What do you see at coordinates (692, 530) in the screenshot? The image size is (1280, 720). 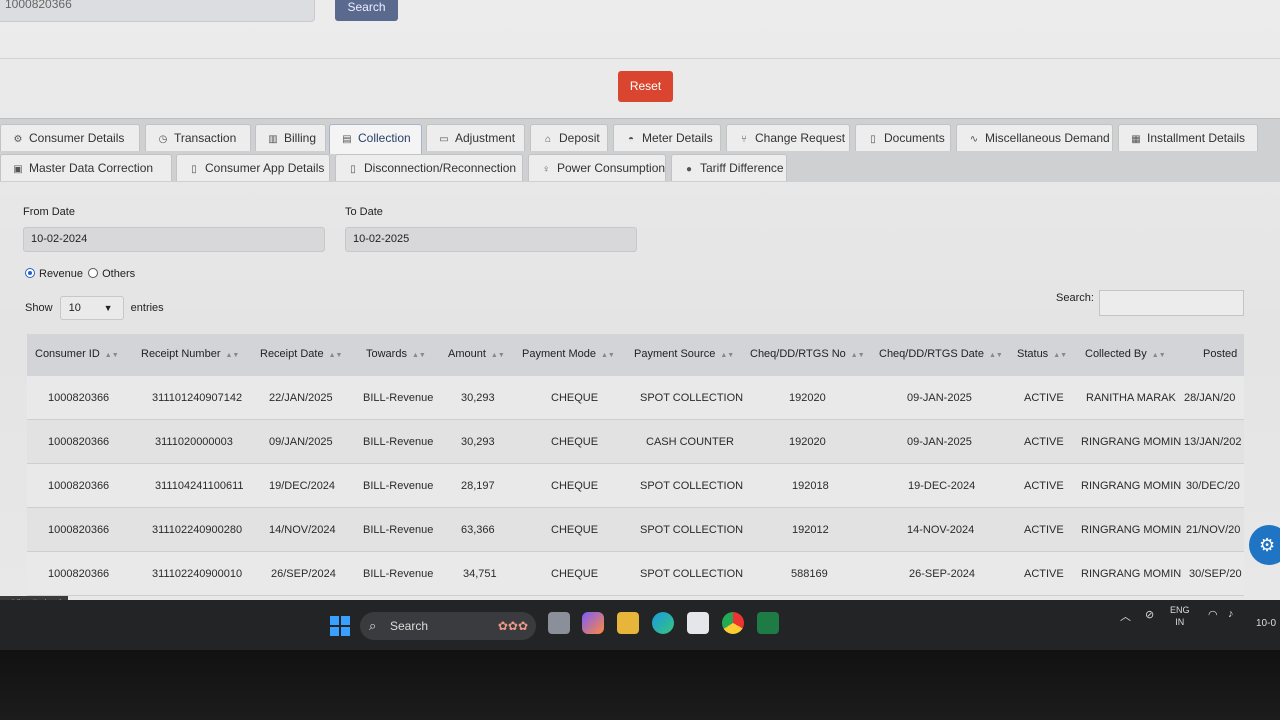 I see `cell-payment-source: SPOT COLLECTION` at bounding box center [692, 530].